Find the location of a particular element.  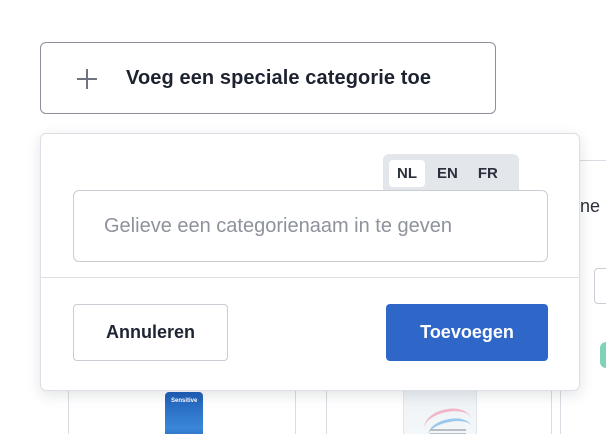

partial-input is located at coordinates (600, 286).